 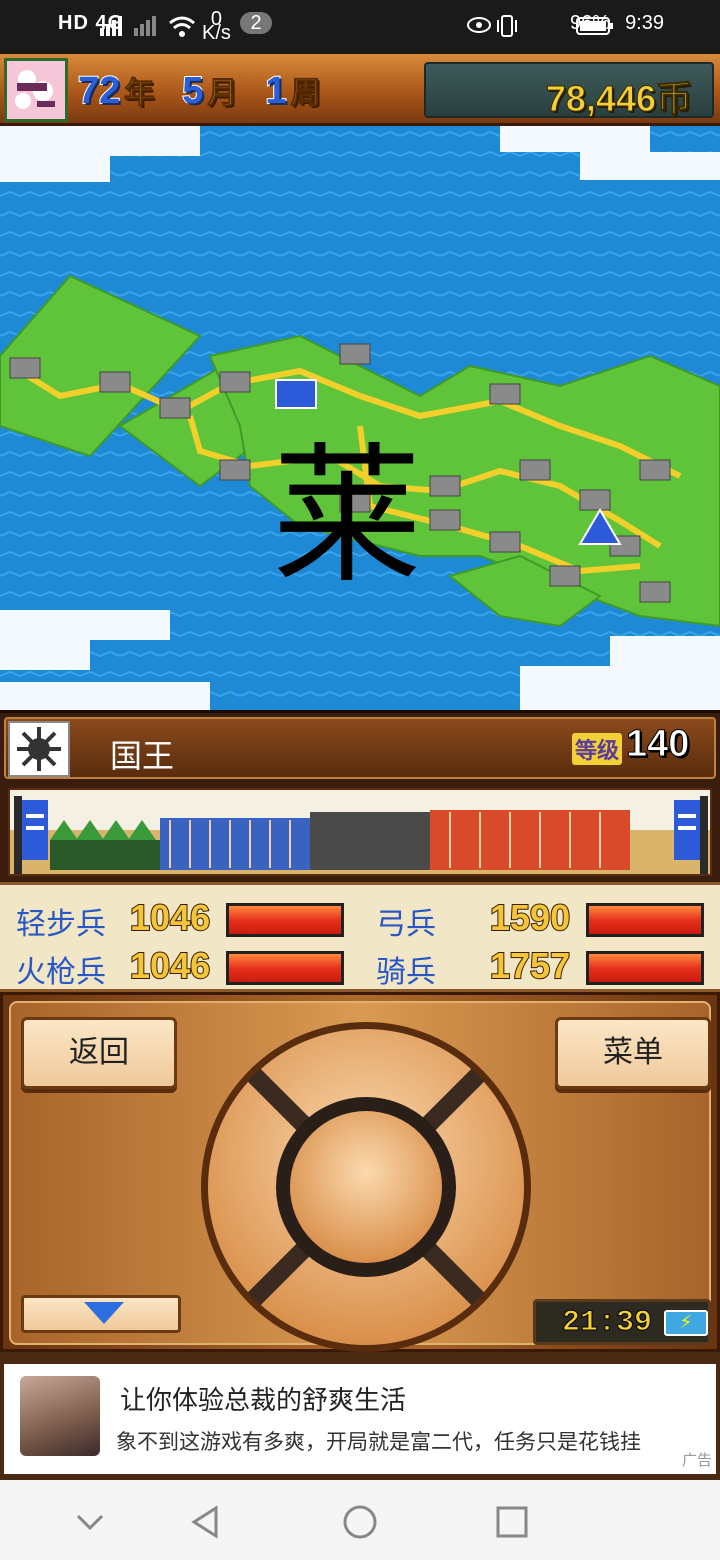 I want to click on troop-label: 轻步兵, so click(x=61, y=924).